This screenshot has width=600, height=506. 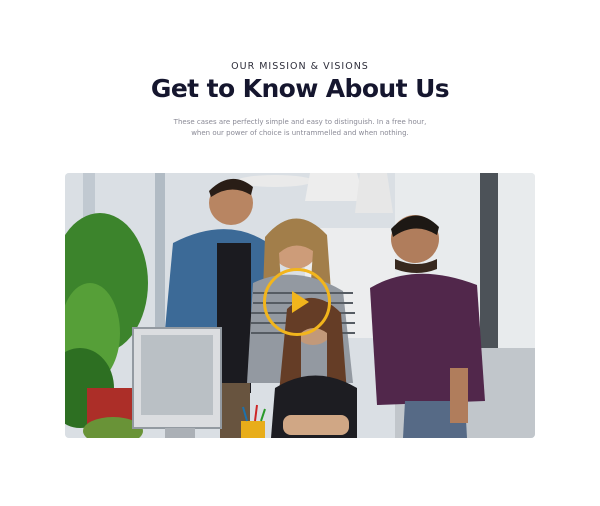 I want to click on section-title: Get to Know About Us, so click(x=300, y=88).